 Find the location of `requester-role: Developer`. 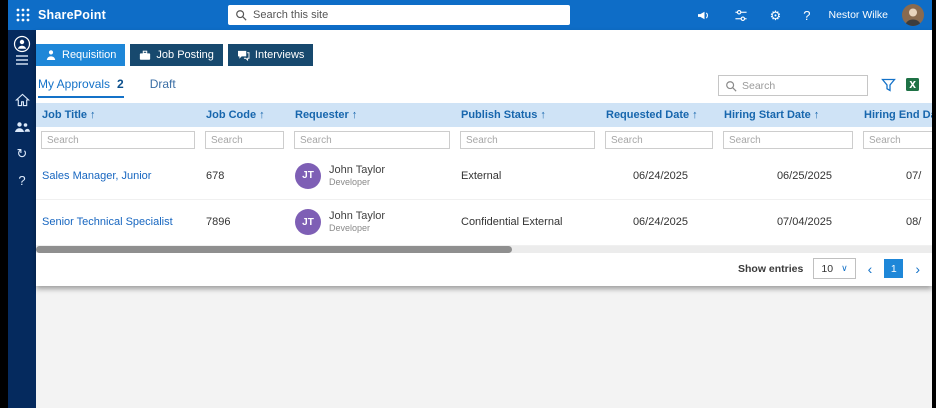

requester-role: Developer is located at coordinates (350, 228).